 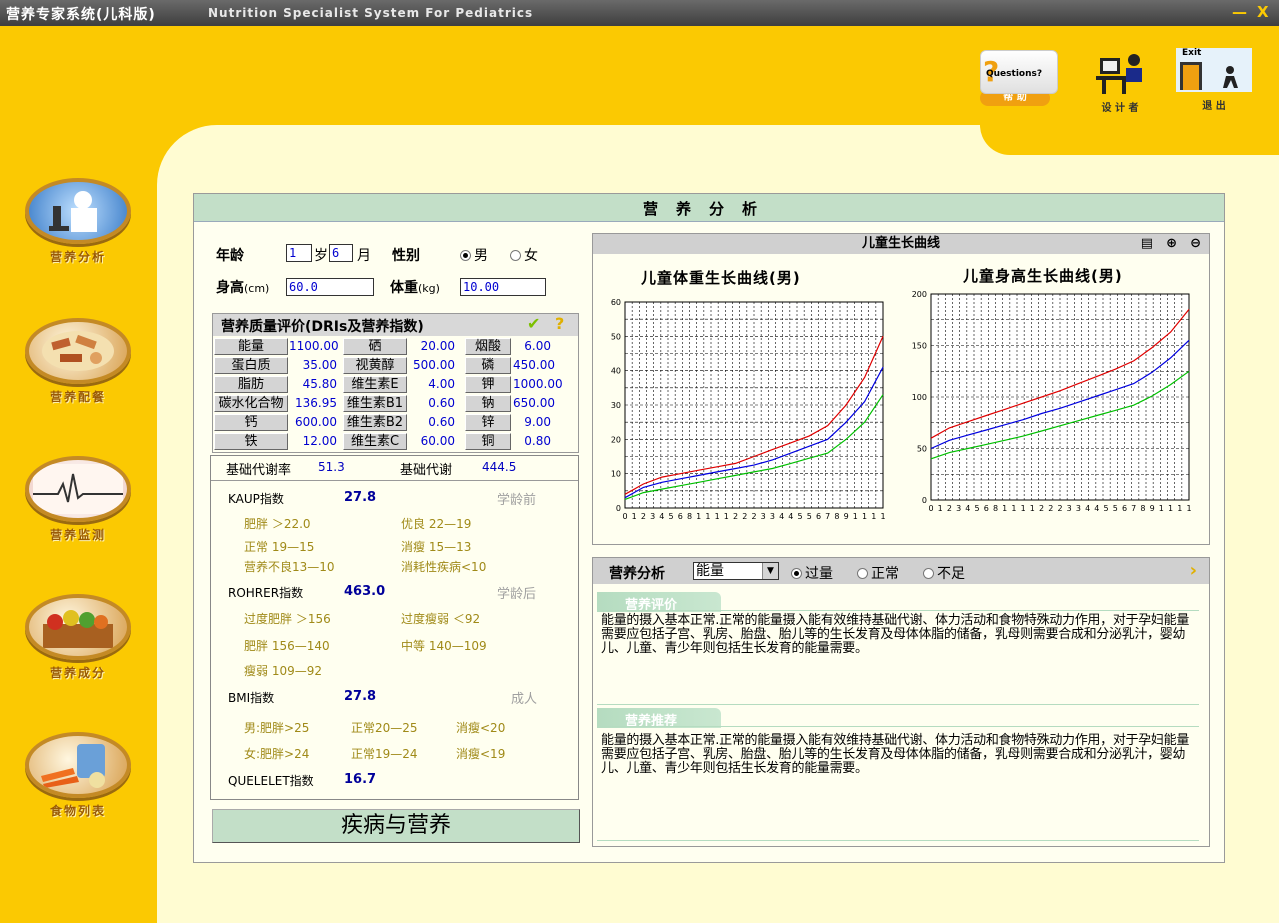 What do you see at coordinates (533, 323) in the screenshot?
I see `check-icon: ✔` at bounding box center [533, 323].